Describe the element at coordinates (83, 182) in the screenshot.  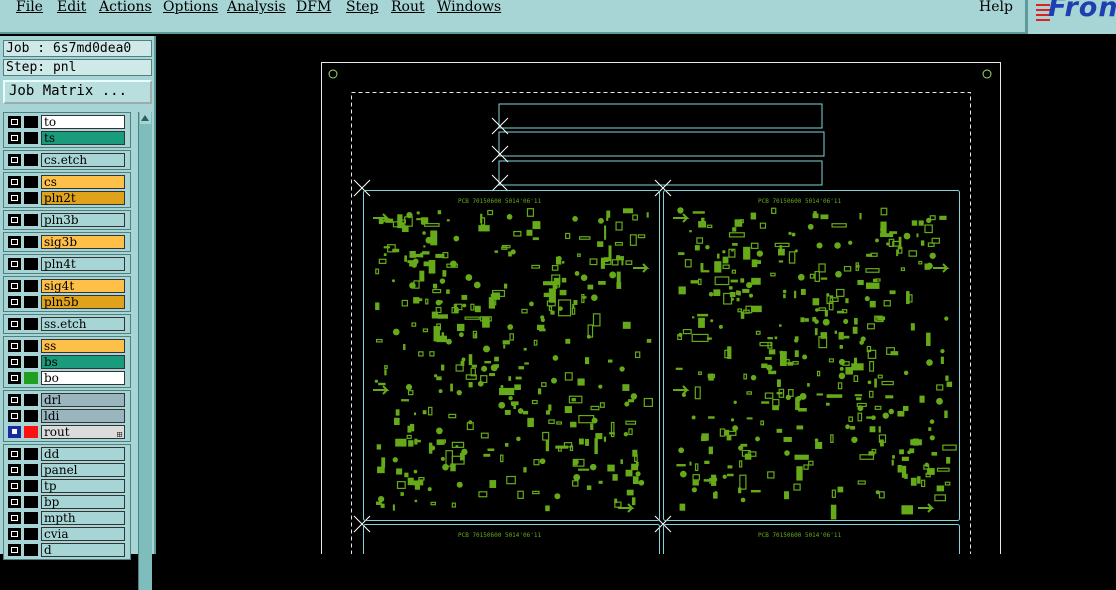
I see `layer-name: cs` at that location.